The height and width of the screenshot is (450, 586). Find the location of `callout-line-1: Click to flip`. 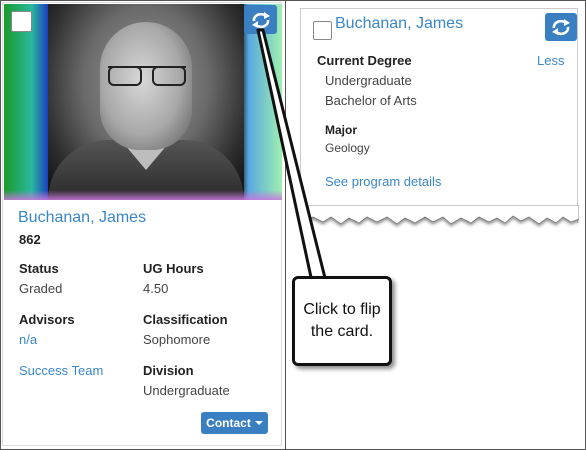

callout-line-1: Click to flip is located at coordinates (342, 310).